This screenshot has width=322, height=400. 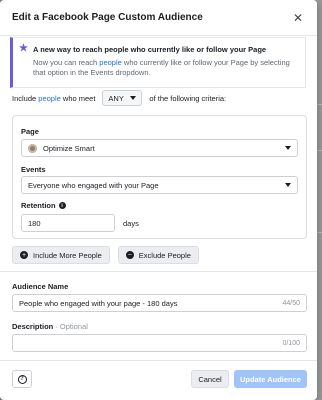 What do you see at coordinates (62, 205) in the screenshot?
I see `info-icon: i` at bounding box center [62, 205].